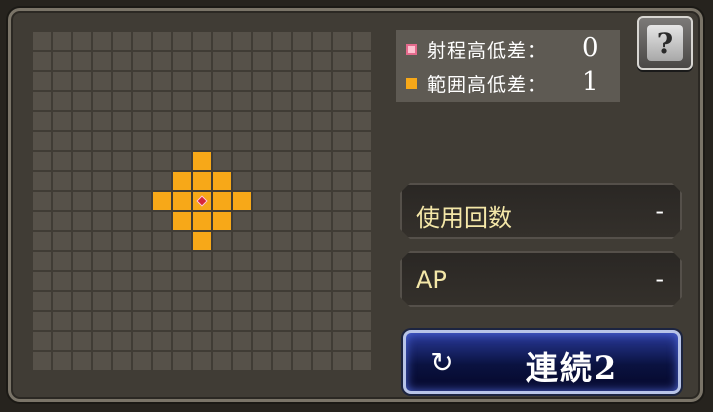 Image resolution: width=713 pixels, height=412 pixels. What do you see at coordinates (542, 362) in the screenshot?
I see `chain-button: ↻ 連続2` at bounding box center [542, 362].